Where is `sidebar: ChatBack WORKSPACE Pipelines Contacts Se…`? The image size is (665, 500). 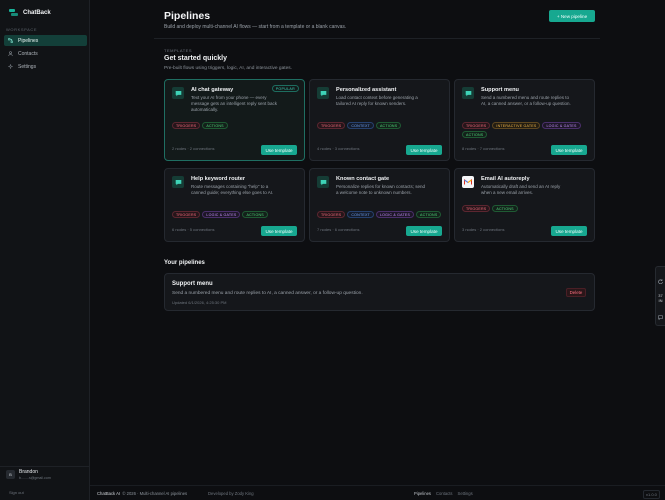 sidebar: ChatBack WORKSPACE Pipelines Contacts Se… is located at coordinates (45, 250).